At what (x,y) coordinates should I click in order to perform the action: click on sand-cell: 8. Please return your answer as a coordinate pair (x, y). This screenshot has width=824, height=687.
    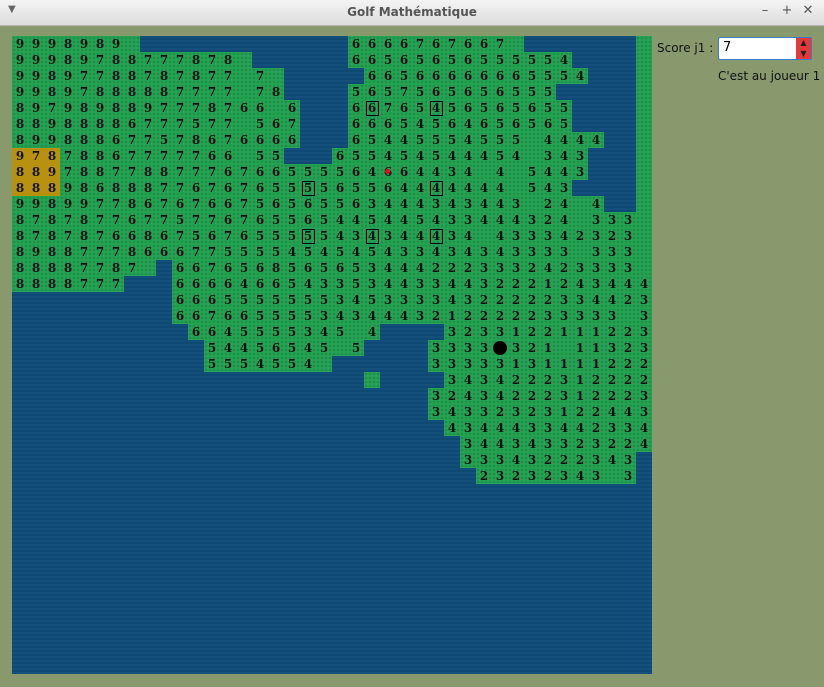
    Looking at the image, I should click on (36, 188).